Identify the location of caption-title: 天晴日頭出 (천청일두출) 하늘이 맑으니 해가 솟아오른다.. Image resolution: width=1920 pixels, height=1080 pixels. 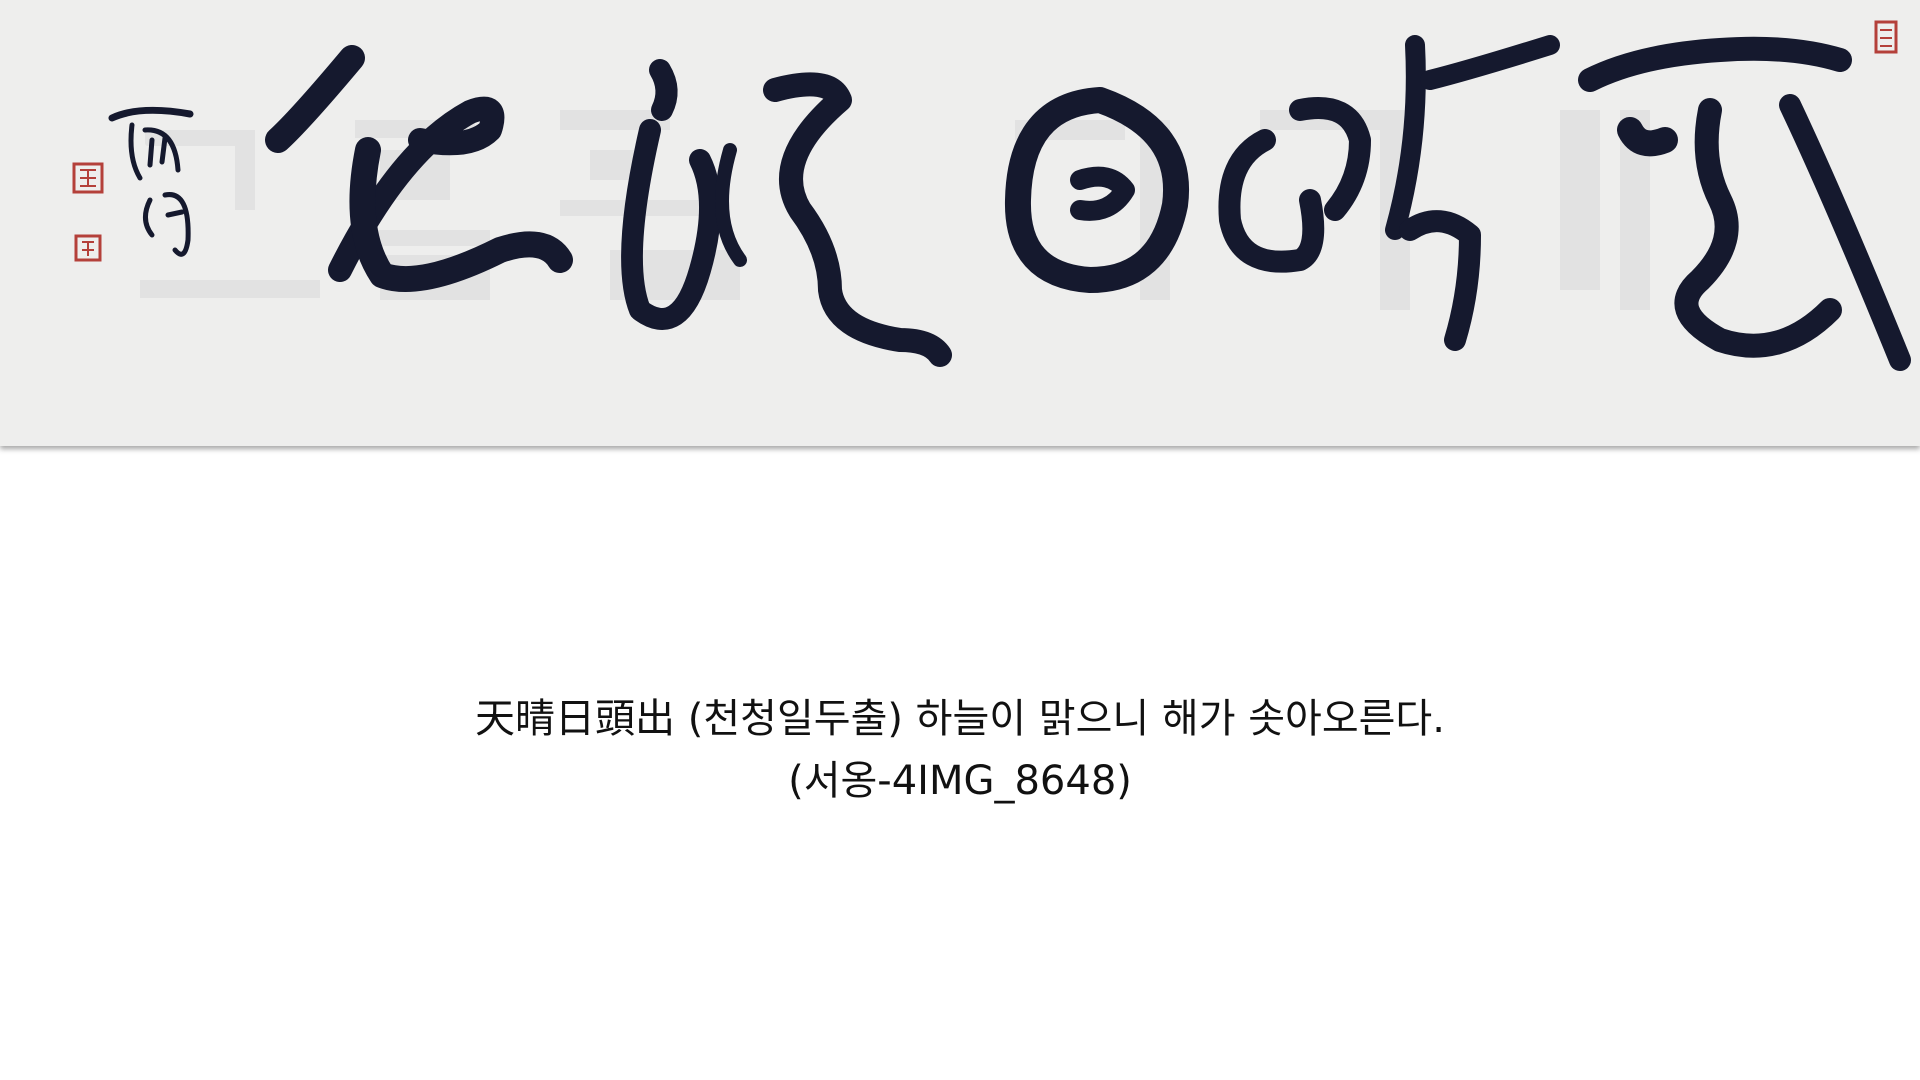
(960, 719).